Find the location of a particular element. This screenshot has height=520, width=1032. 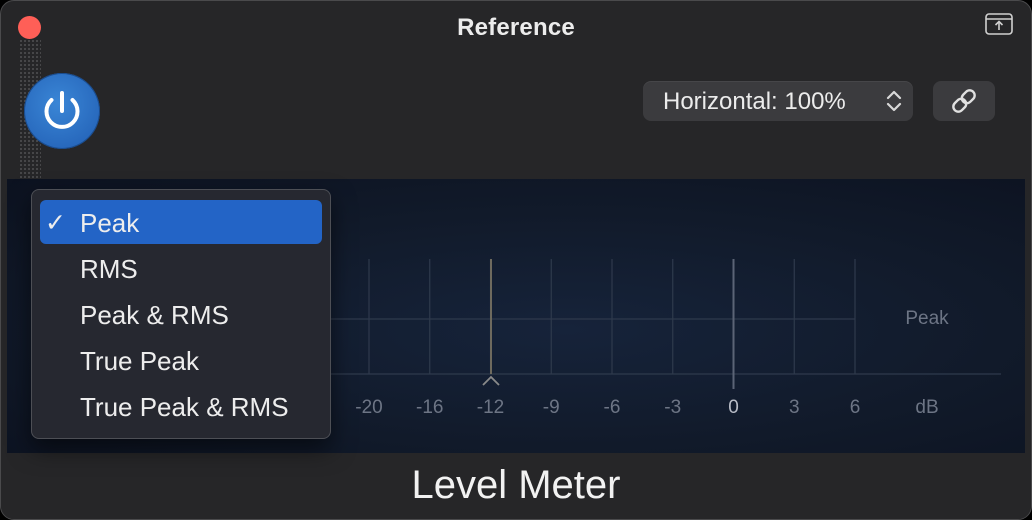

view-mode-select: Horizontal: 100% is located at coordinates (778, 101).